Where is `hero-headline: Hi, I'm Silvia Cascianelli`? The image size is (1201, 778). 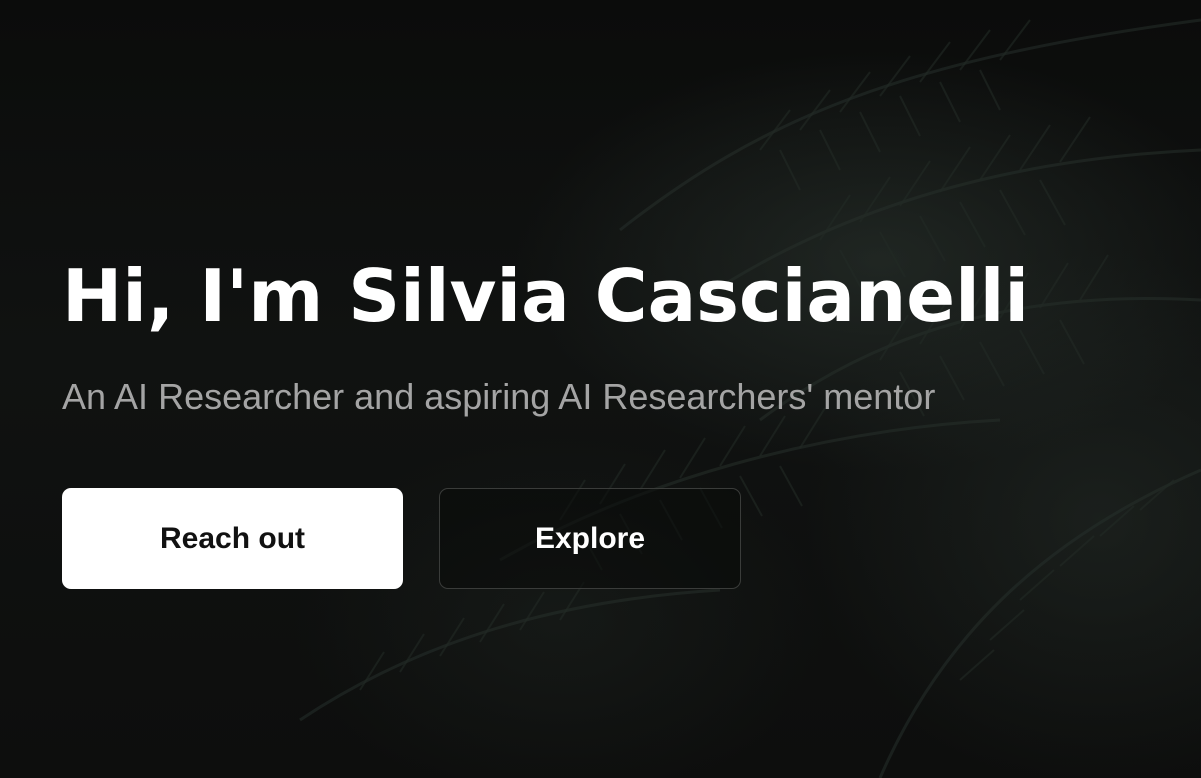
hero-headline: Hi, I'm Silvia Cascianelli is located at coordinates (546, 296).